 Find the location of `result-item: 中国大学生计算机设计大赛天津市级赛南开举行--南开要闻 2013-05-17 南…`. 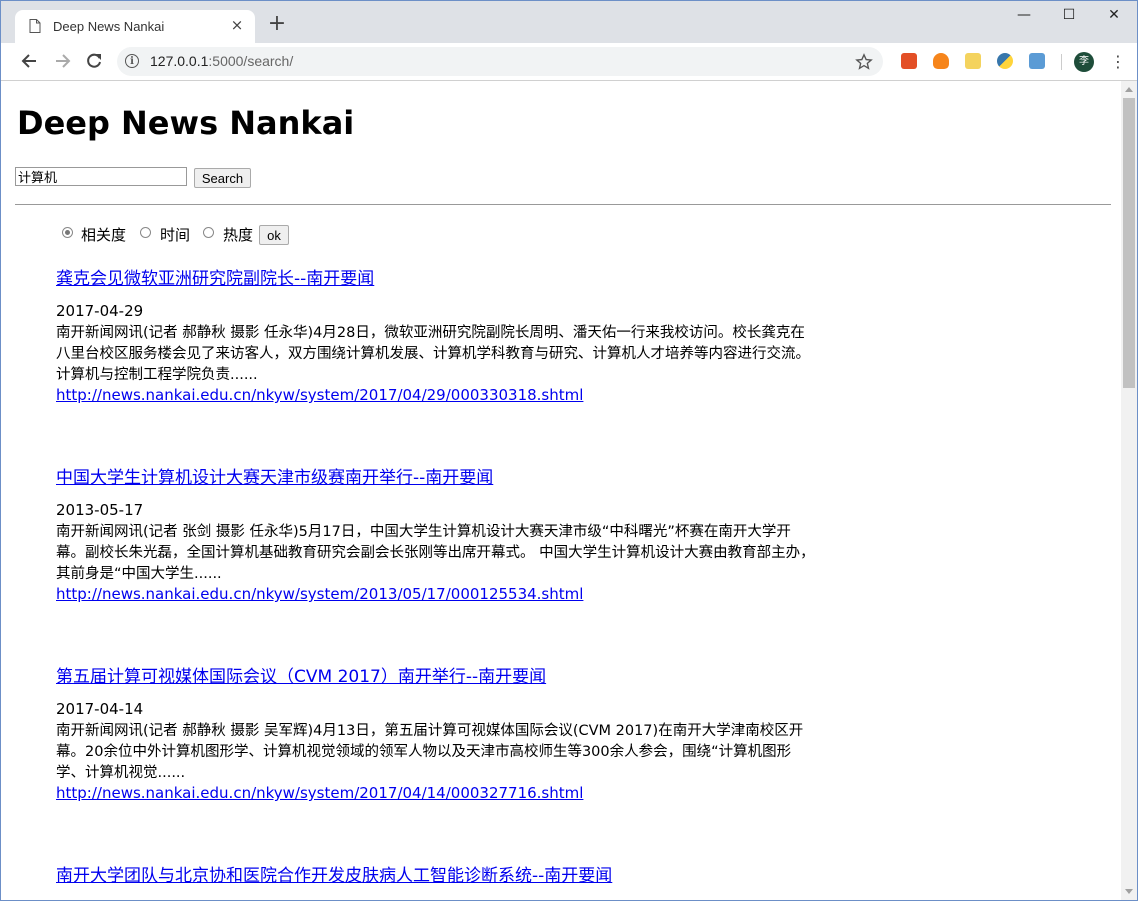

result-item: 中国大学生计算机设计大赛天津市级赛南开举行--南开要闻 2013-05-17 南… is located at coordinates (441, 533).